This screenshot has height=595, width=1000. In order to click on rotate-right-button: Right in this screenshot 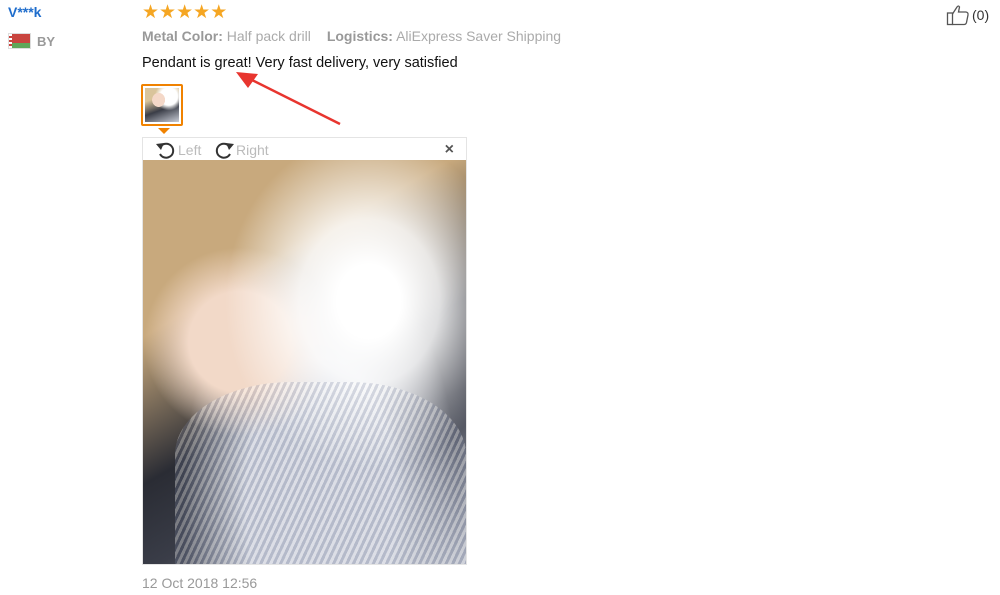, I will do `click(241, 150)`.